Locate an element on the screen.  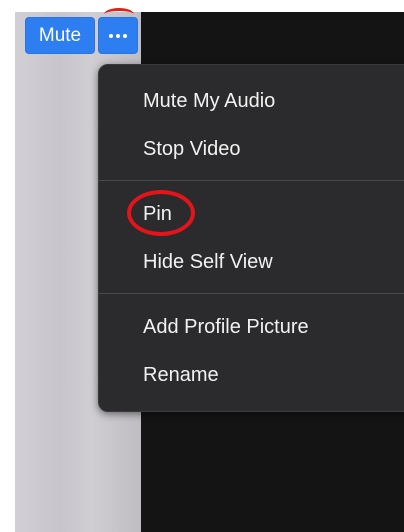
mute-button-label: Mute is located at coordinates (60, 35).